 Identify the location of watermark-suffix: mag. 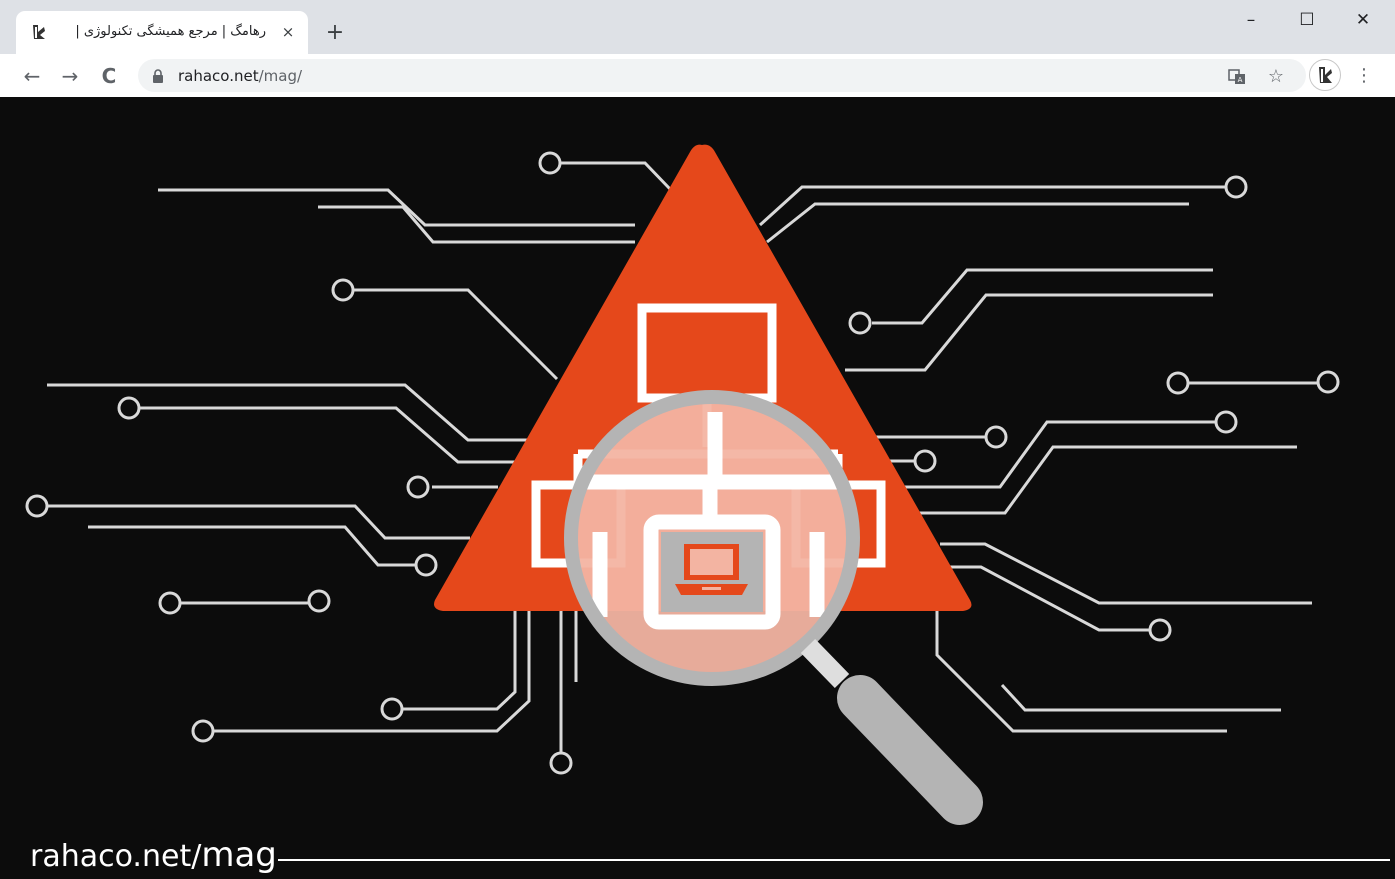
(239, 855).